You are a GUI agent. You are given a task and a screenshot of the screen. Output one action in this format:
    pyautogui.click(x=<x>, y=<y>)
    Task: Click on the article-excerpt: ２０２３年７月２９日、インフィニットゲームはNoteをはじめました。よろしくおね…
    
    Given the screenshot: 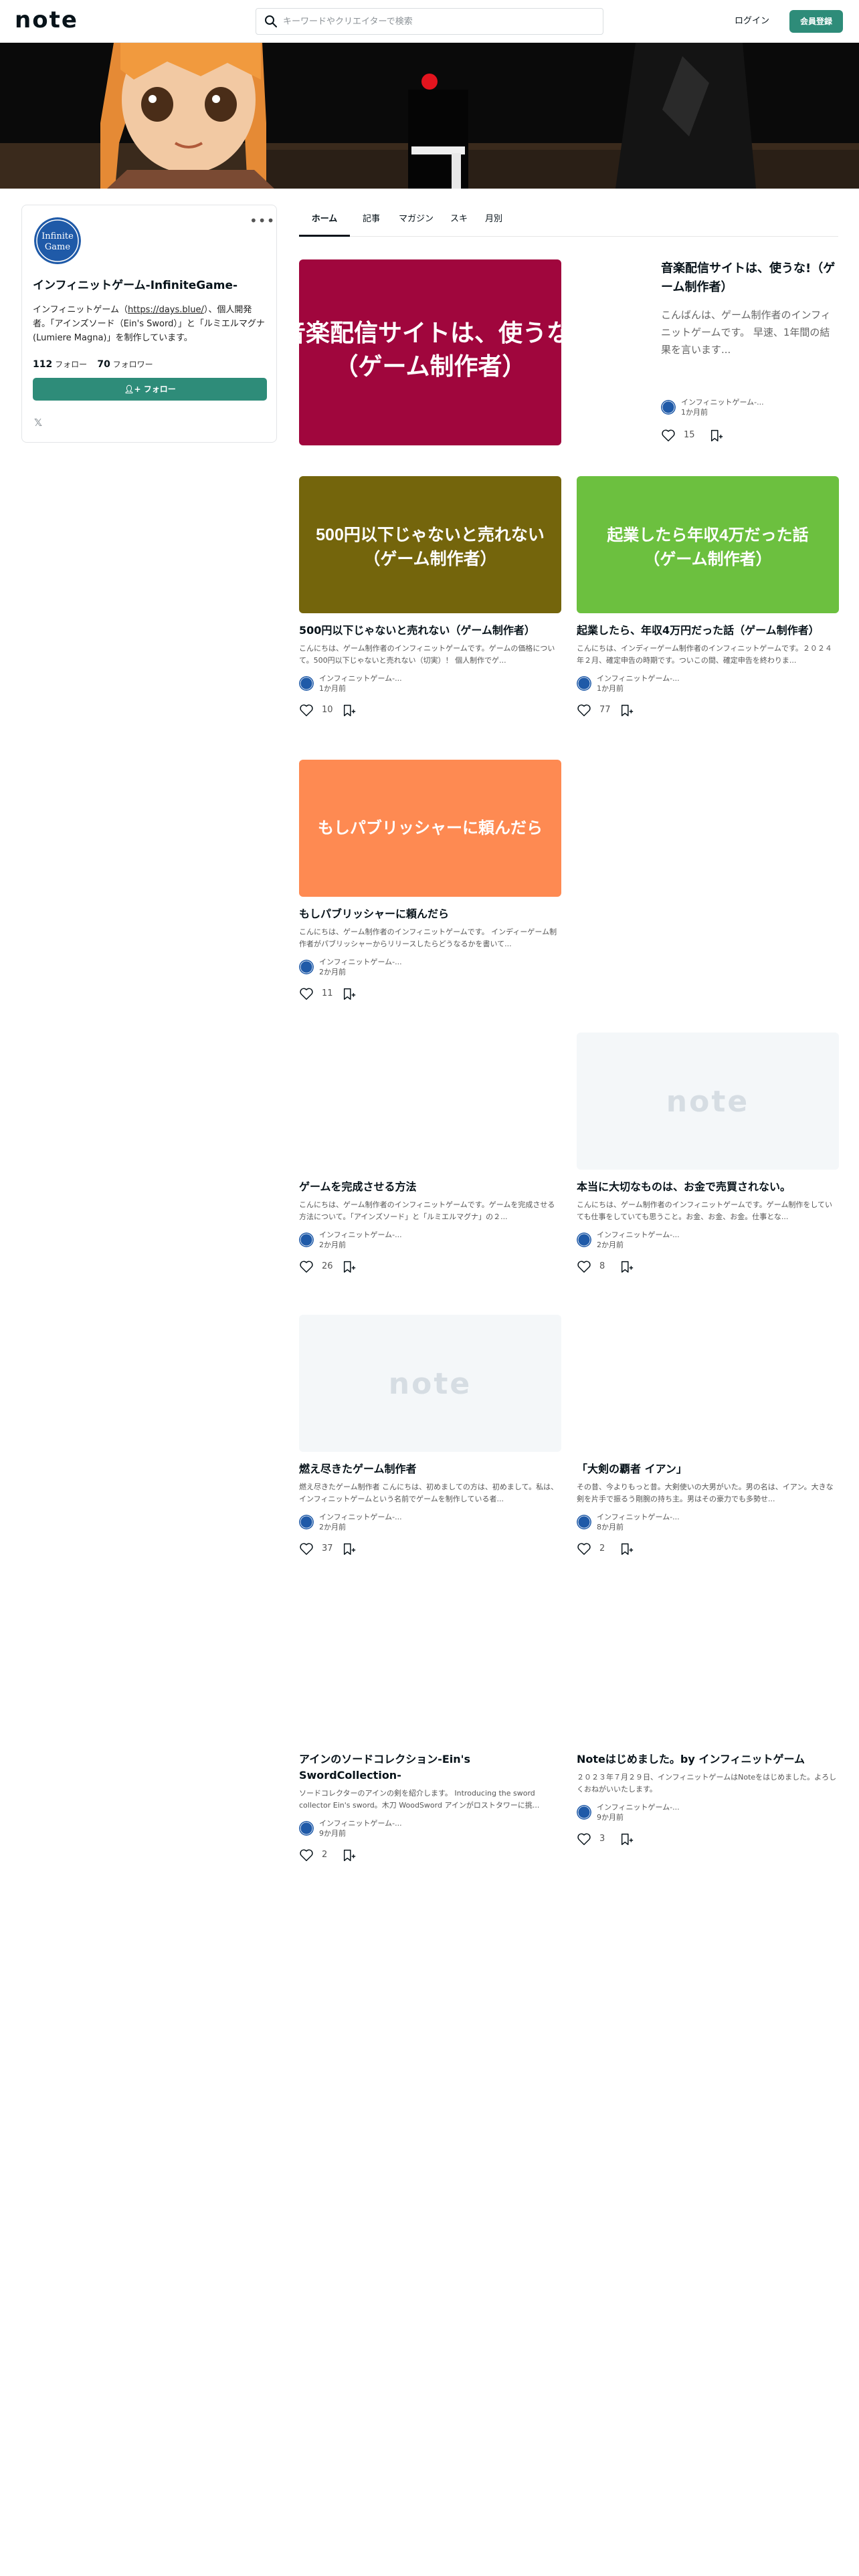 What is the action you would take?
    pyautogui.click(x=707, y=1783)
    